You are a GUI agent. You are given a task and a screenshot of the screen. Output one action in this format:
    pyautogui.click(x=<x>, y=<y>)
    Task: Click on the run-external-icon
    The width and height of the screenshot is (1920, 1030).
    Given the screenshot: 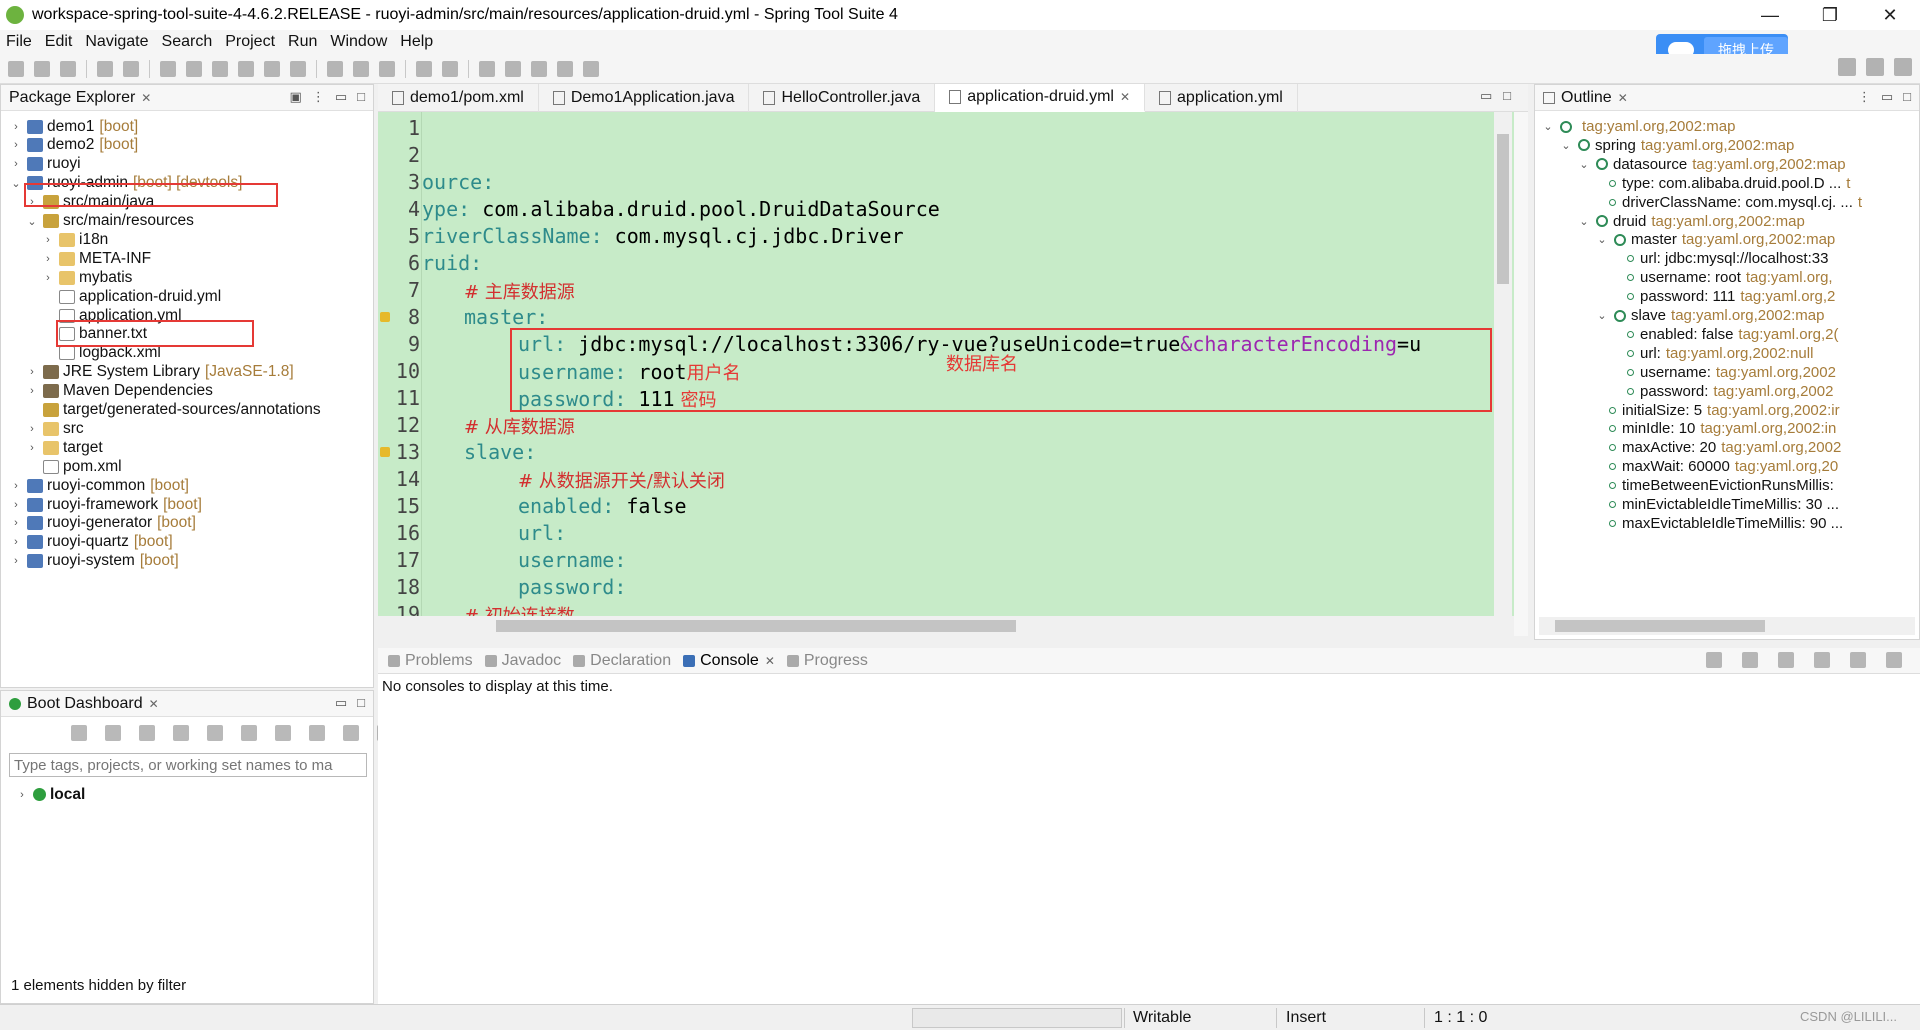 What is the action you would take?
    pyautogui.click(x=246, y=68)
    